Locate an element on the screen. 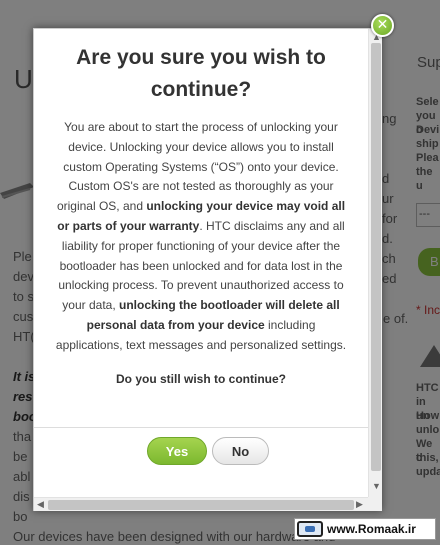 This screenshot has height=545, width=440. dialog-title: Are you sure you wish to continue? is located at coordinates (201, 73).